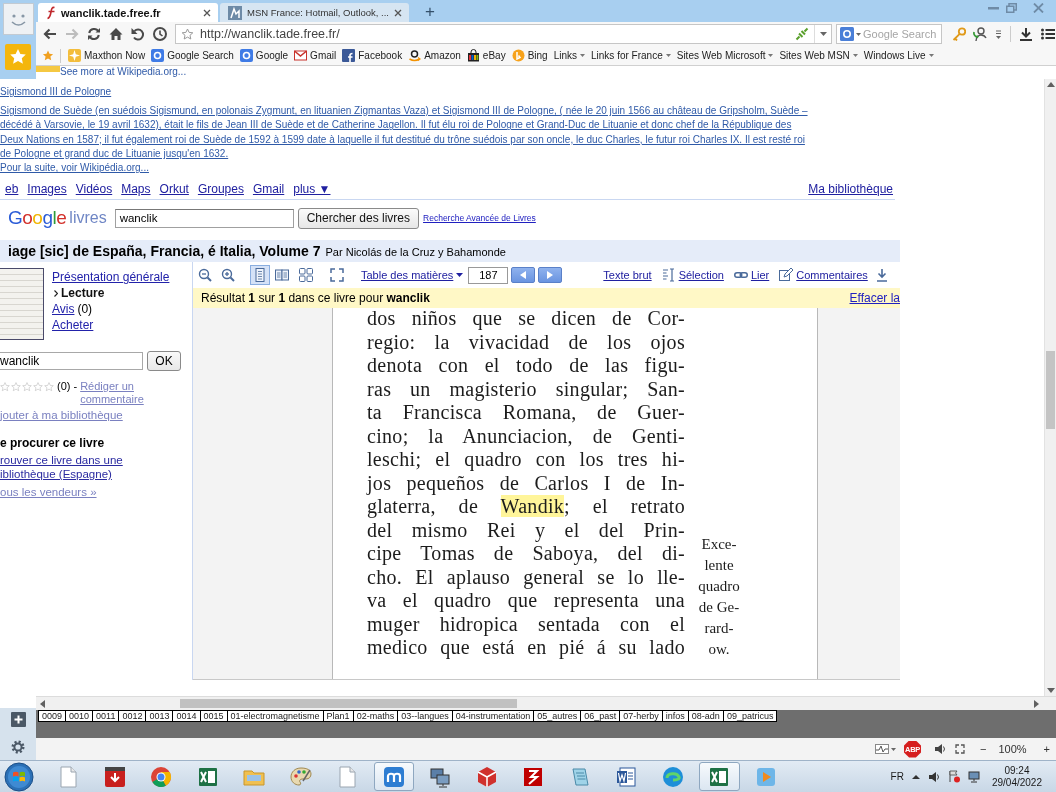 The image size is (1056, 792). Describe the element at coordinates (488, 275) in the screenshot. I see `page-number-field: 187` at that location.